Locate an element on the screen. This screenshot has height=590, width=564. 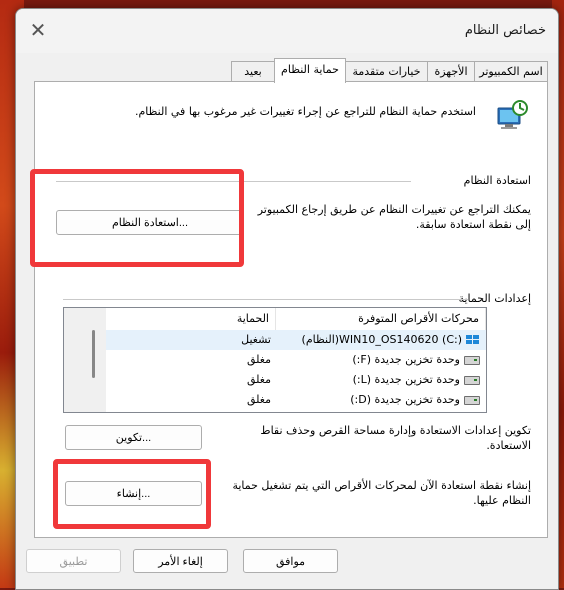
window-title: خصائص النظام is located at coordinates (505, 30).